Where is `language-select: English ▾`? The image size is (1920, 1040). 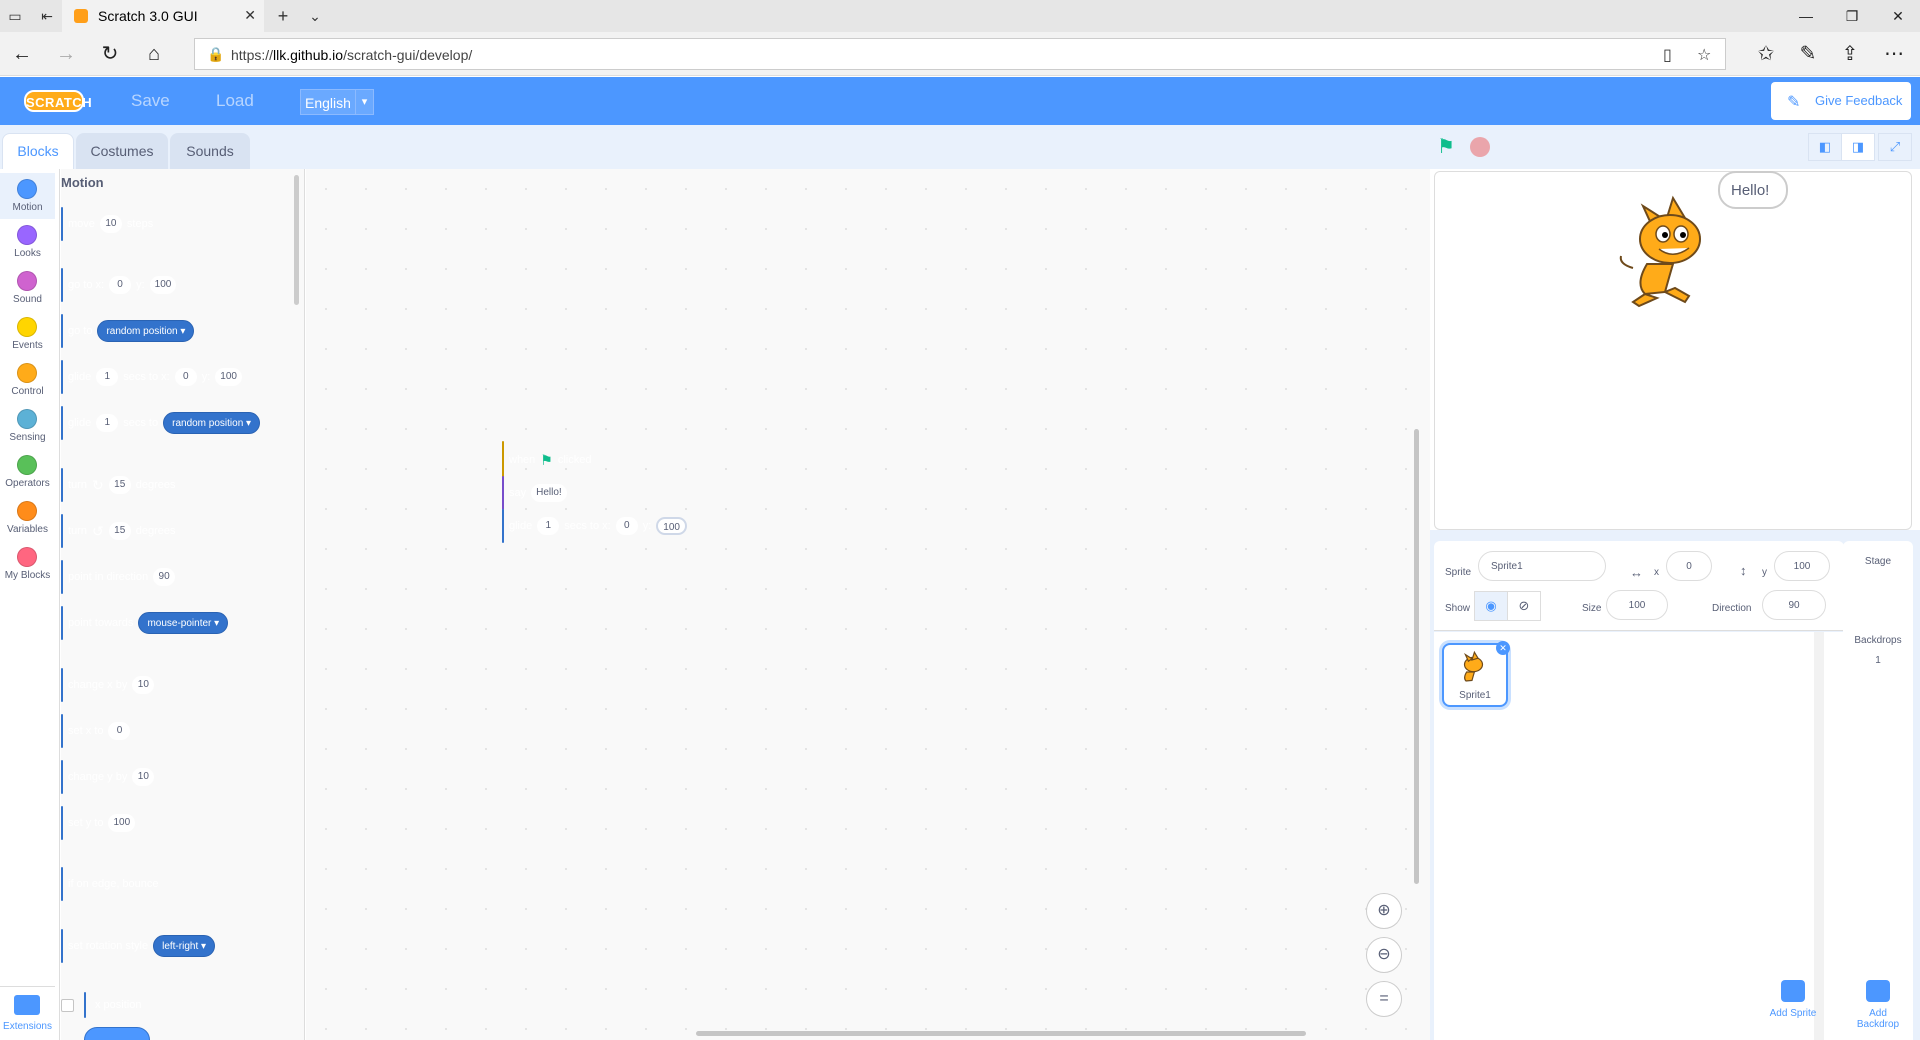 language-select: English ▾ is located at coordinates (337, 102).